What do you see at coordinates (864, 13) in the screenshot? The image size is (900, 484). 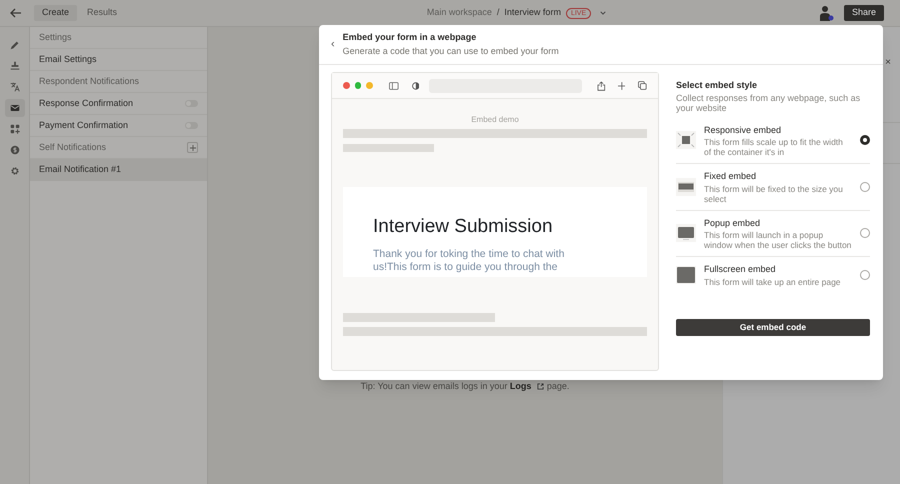 I see `share-button: Share` at bounding box center [864, 13].